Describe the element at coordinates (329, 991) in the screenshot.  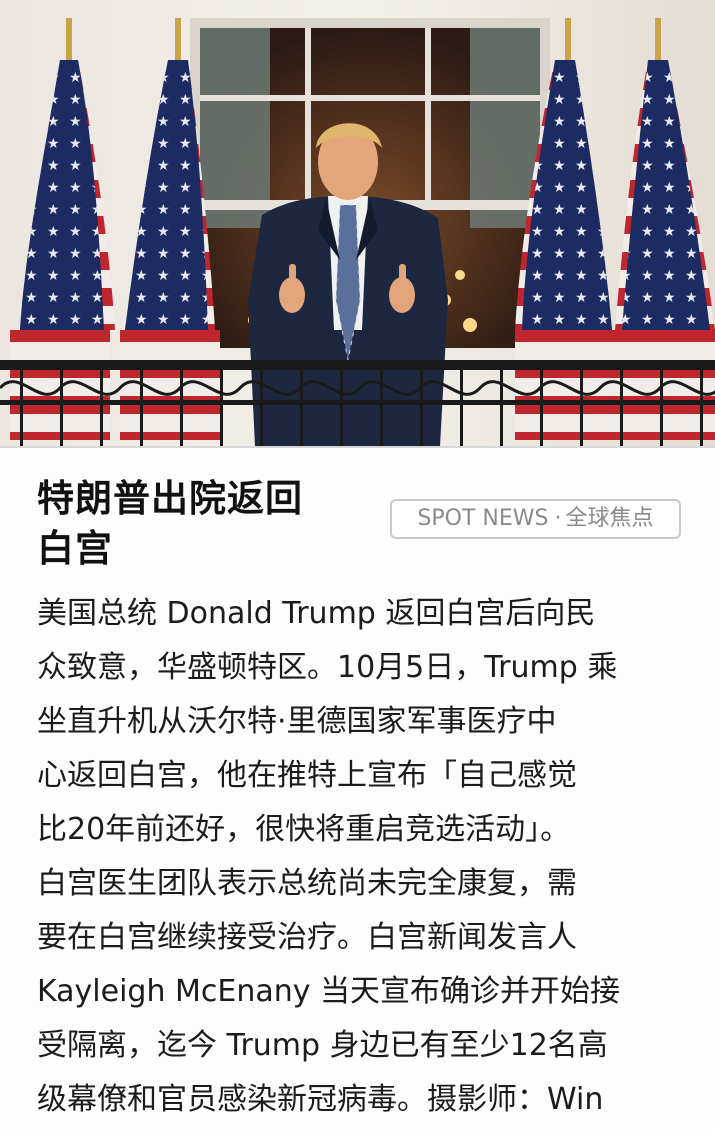
I see `caption-line: Kayleigh McEnany 当天宣布确诊并开始接` at that location.